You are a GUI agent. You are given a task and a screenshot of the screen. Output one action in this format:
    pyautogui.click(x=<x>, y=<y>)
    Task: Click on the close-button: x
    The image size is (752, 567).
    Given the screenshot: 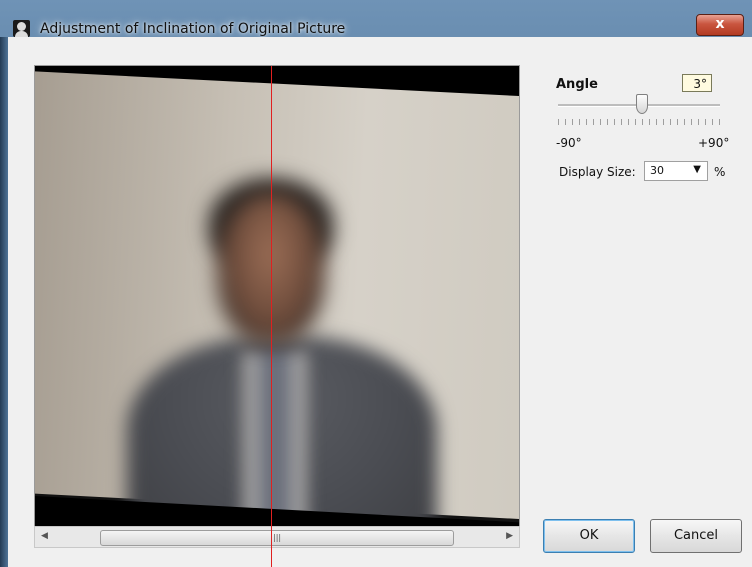 What is the action you would take?
    pyautogui.click(x=720, y=25)
    